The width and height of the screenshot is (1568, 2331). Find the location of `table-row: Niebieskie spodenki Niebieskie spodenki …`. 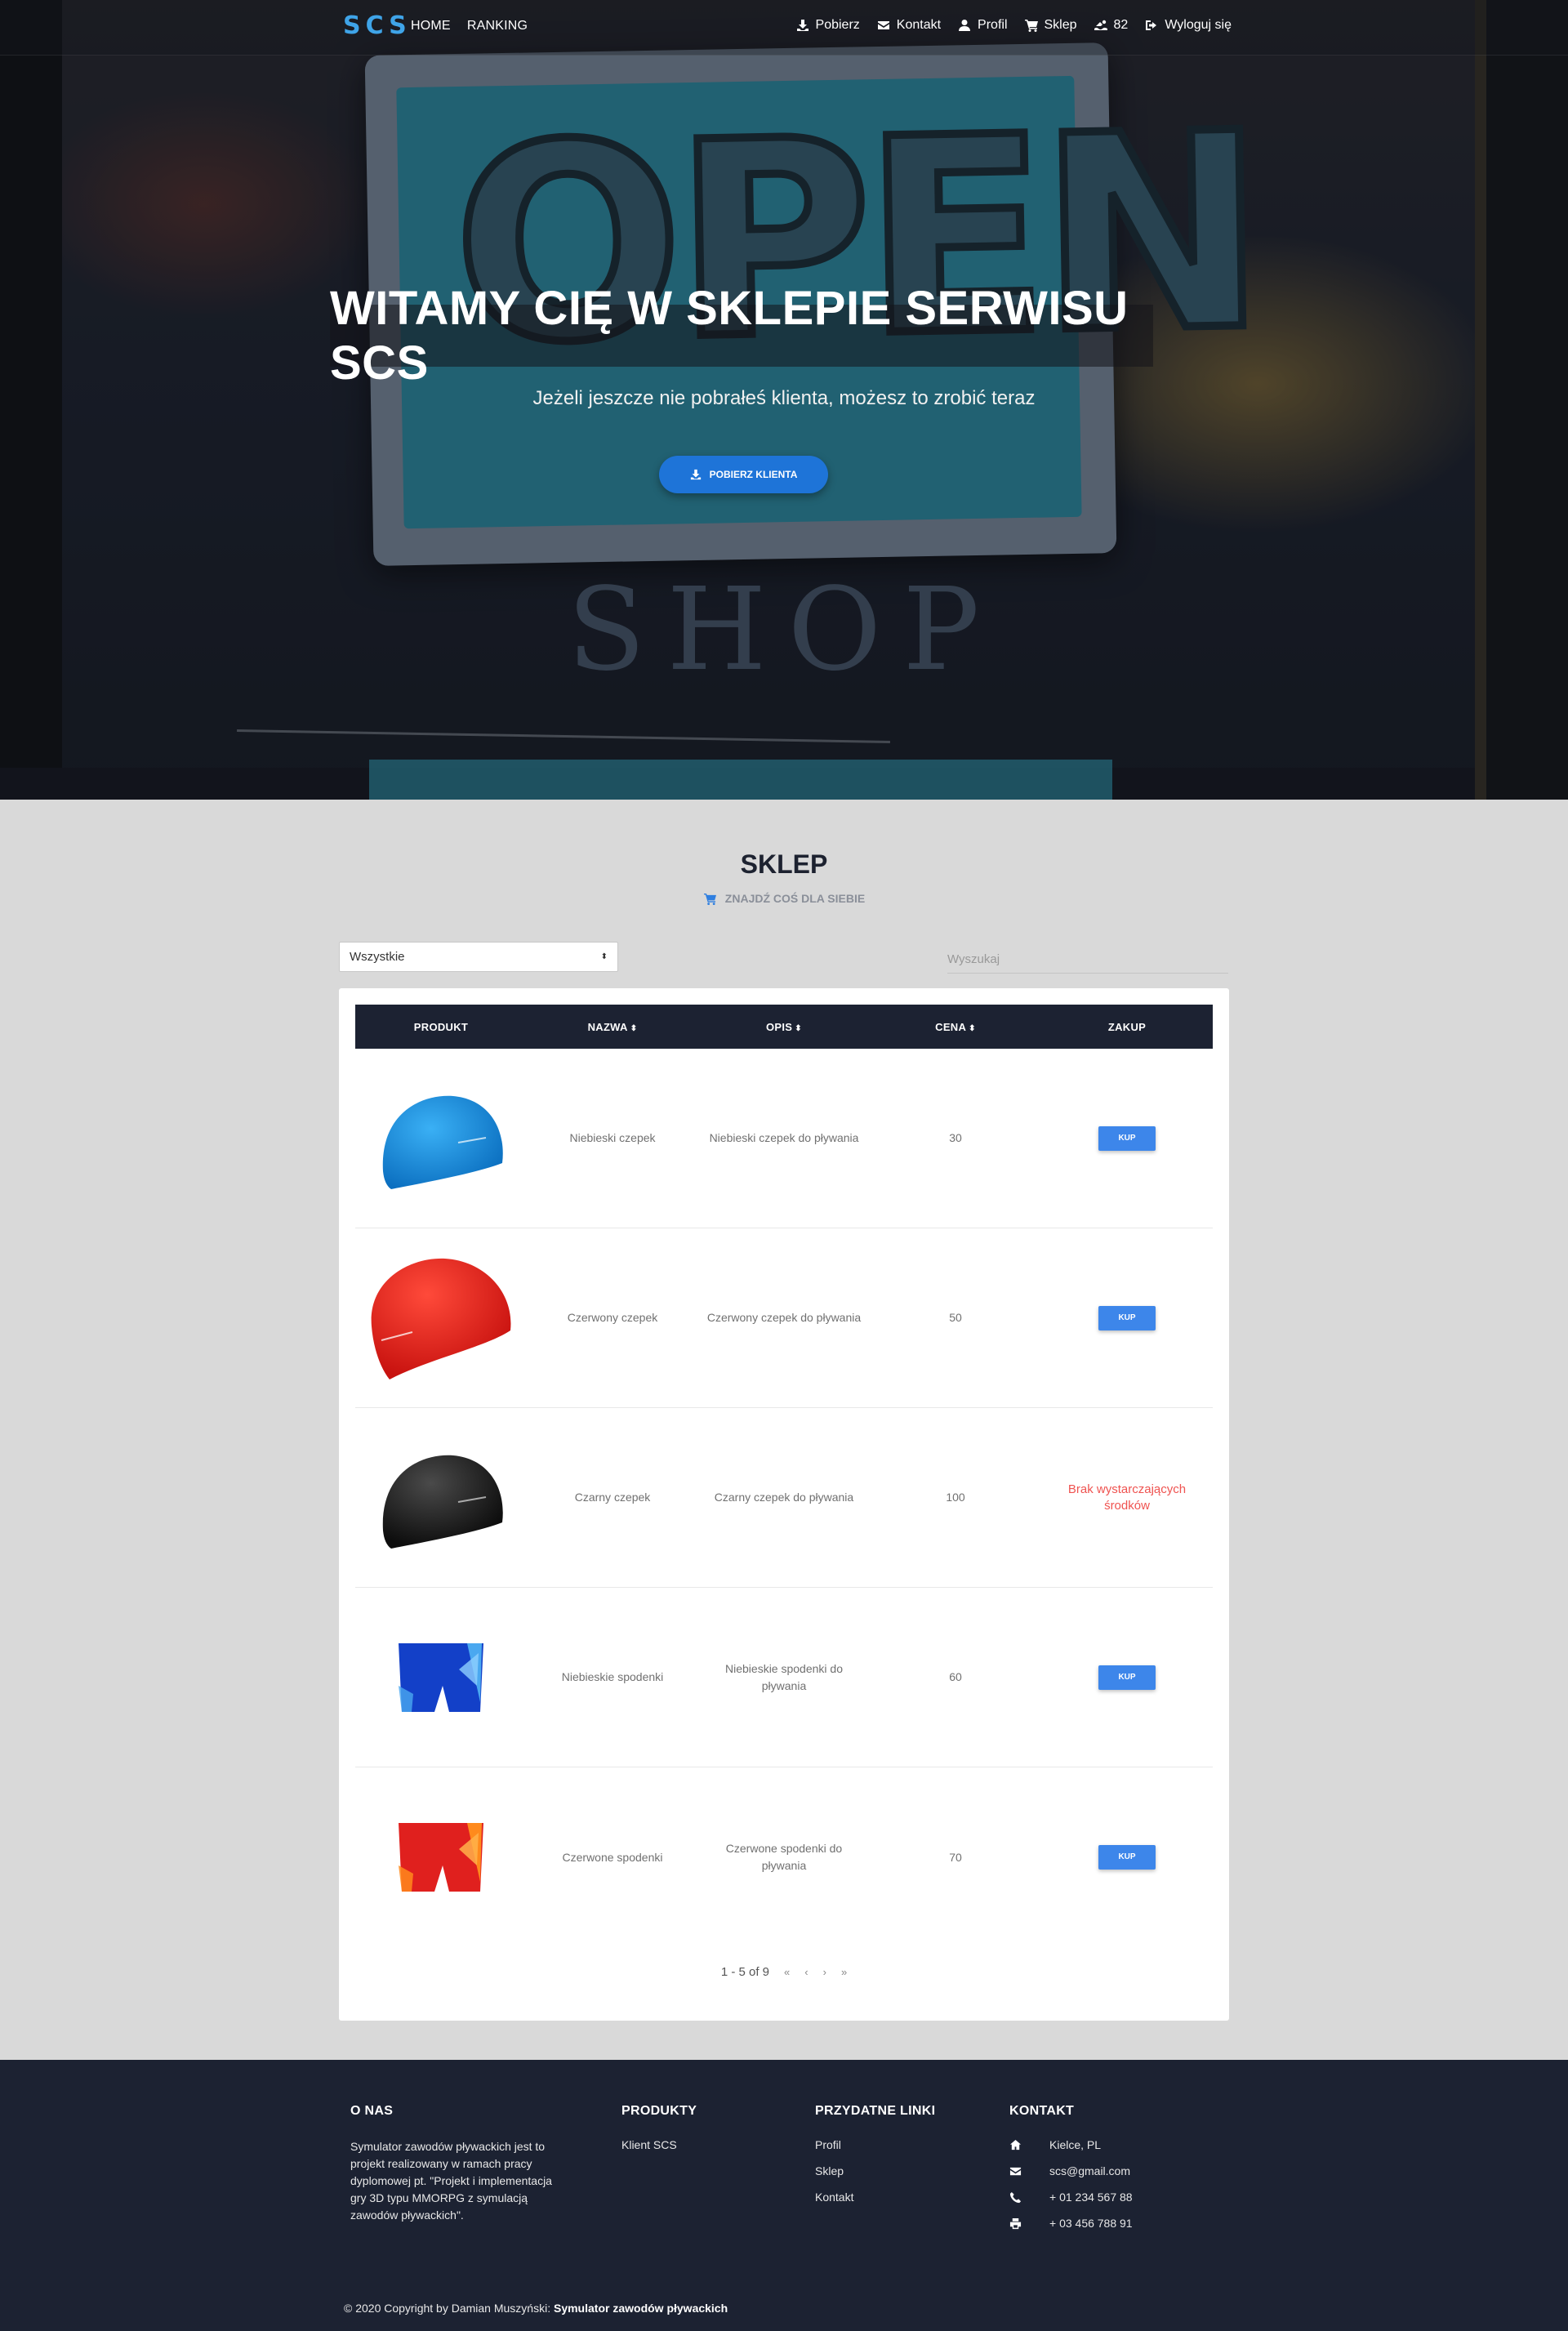

table-row: Niebieskie spodenki Niebieskie spodenki … is located at coordinates (784, 1677).